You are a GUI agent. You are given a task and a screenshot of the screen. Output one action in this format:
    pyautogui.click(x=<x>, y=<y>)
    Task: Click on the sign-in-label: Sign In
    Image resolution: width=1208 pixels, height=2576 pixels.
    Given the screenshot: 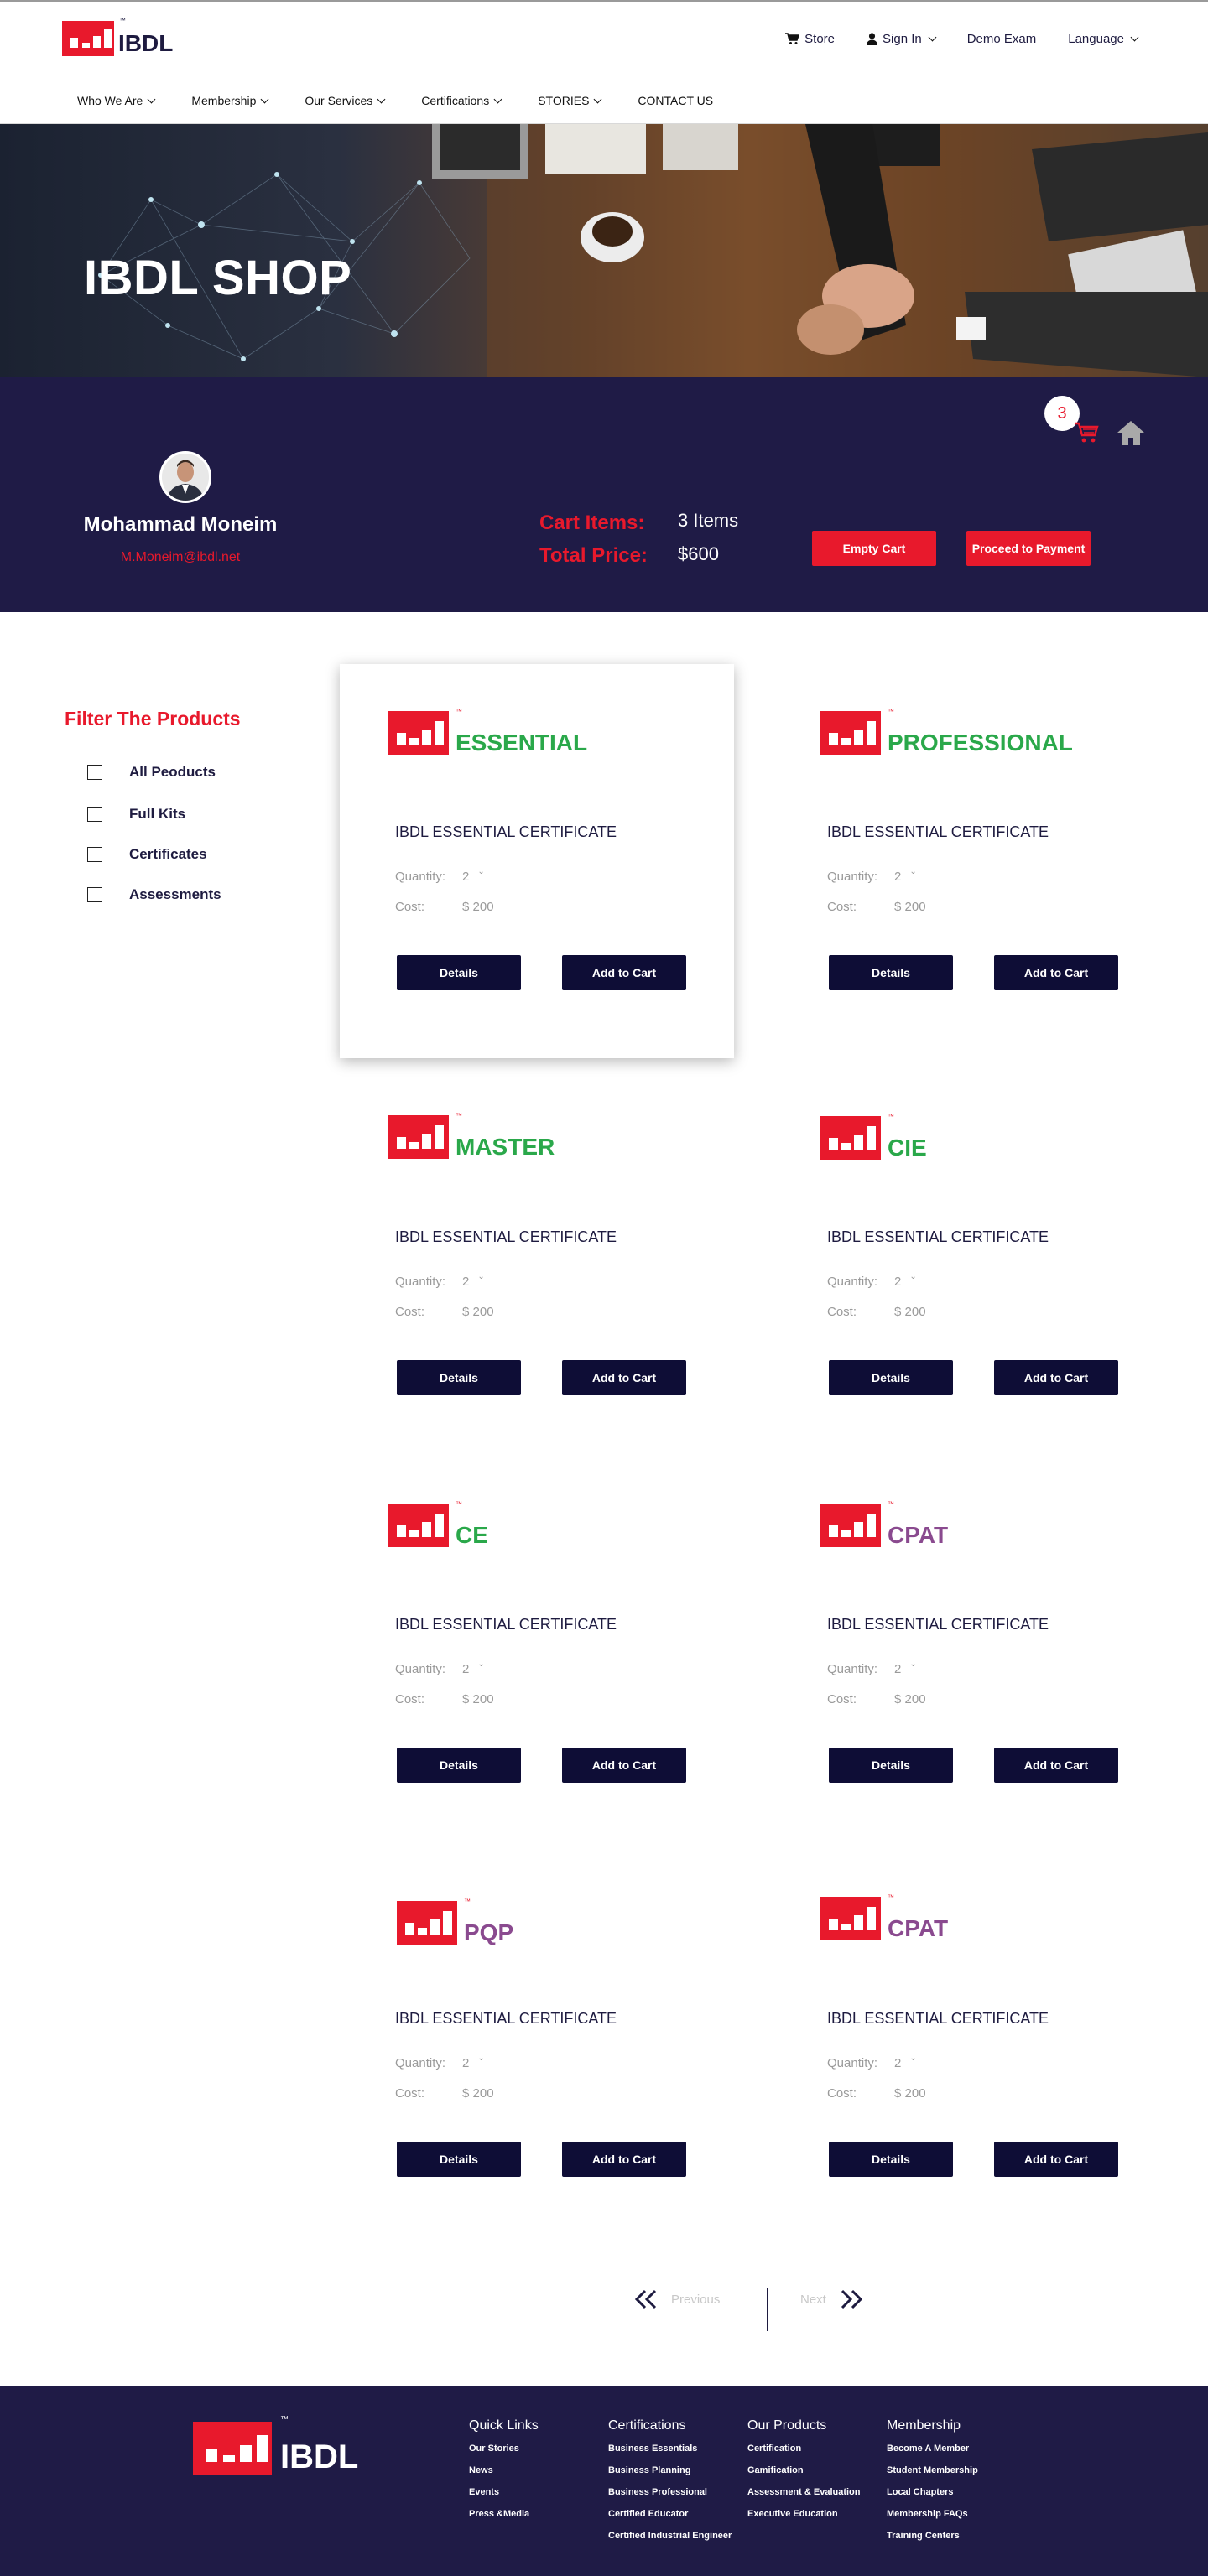 What is the action you would take?
    pyautogui.click(x=903, y=39)
    